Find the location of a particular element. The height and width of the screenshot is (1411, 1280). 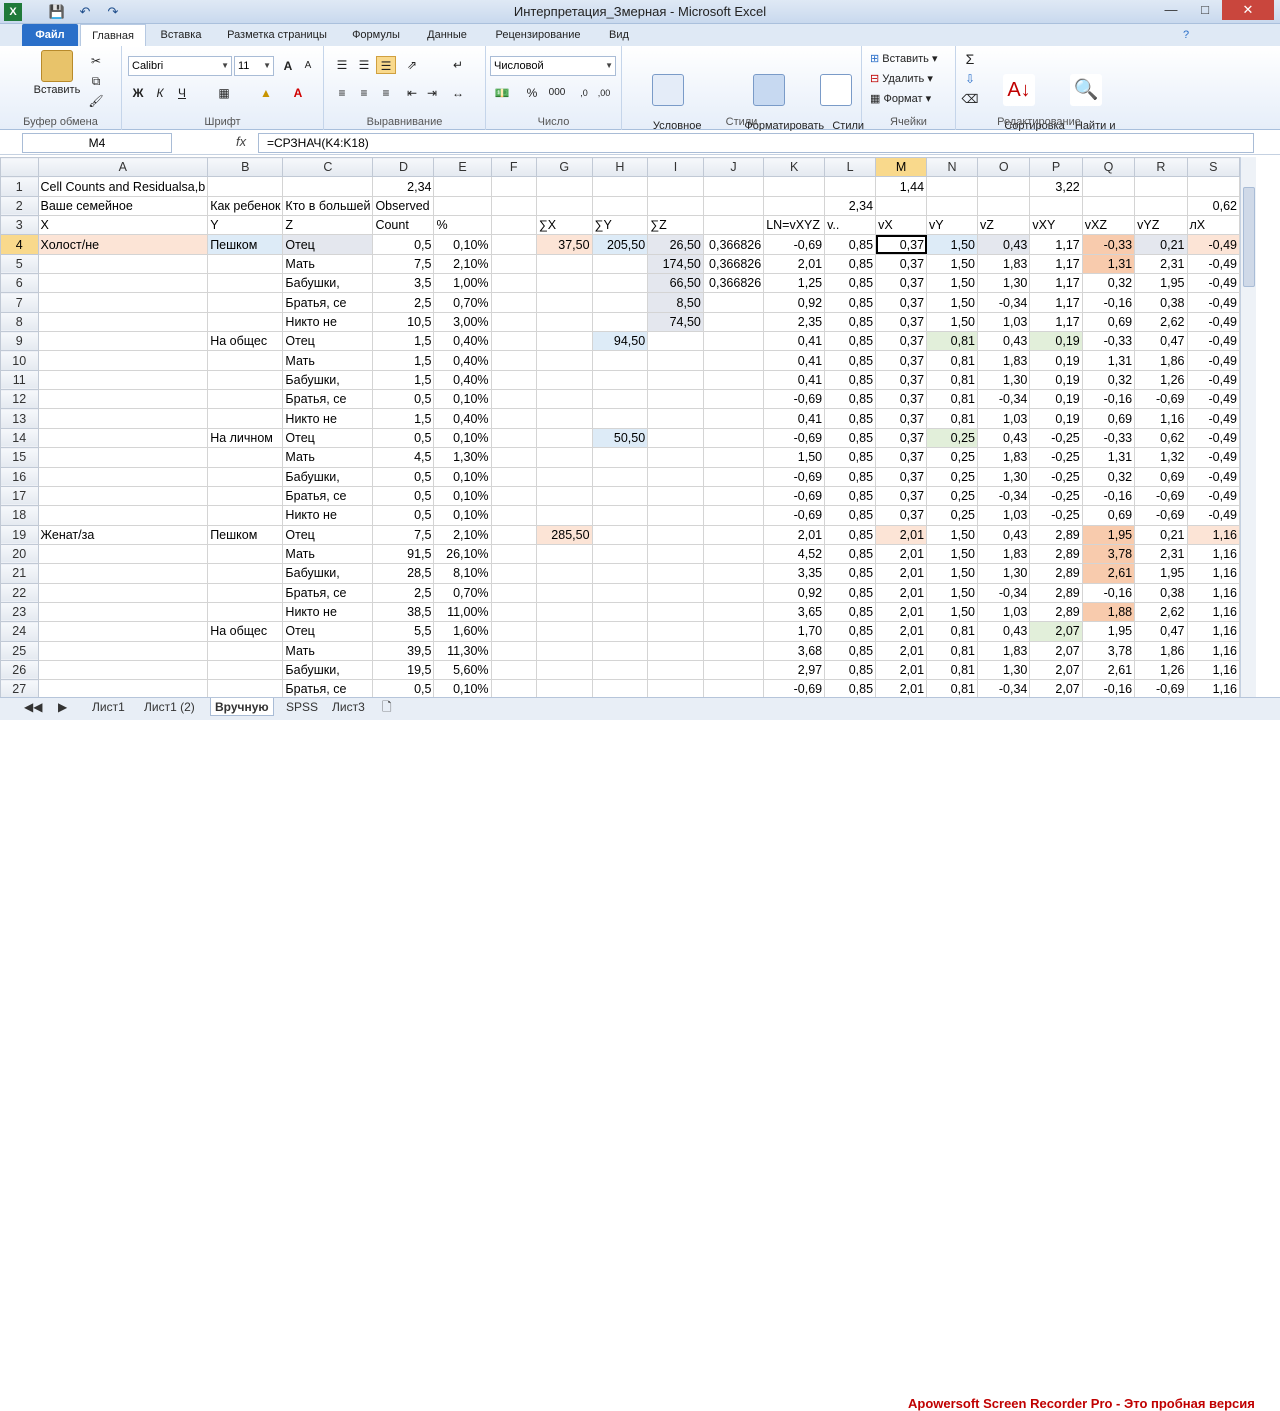

cell-f23 is located at coordinates (513, 612).